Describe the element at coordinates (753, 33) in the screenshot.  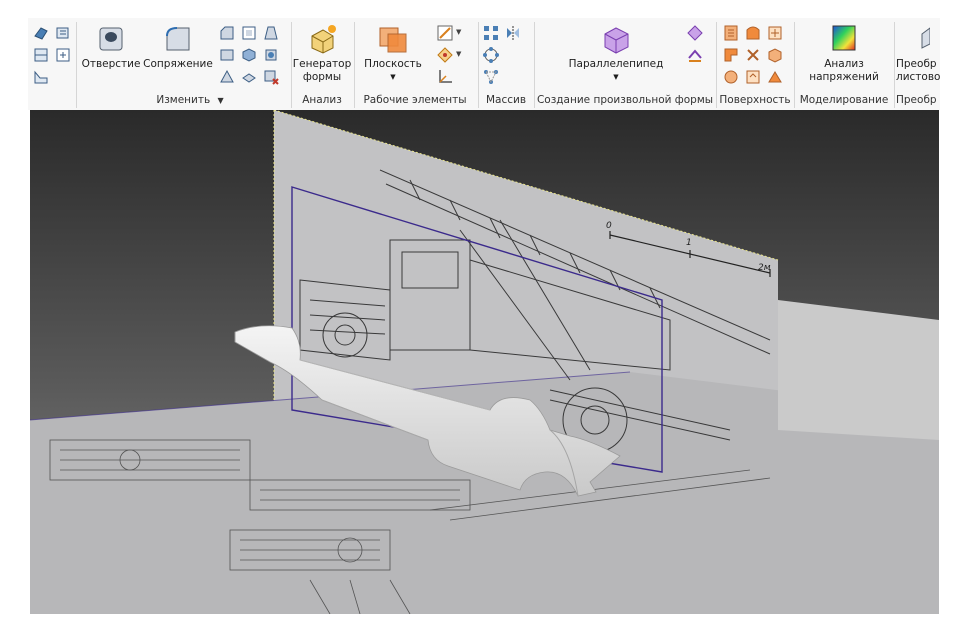
I see `sculpt-icon` at that location.